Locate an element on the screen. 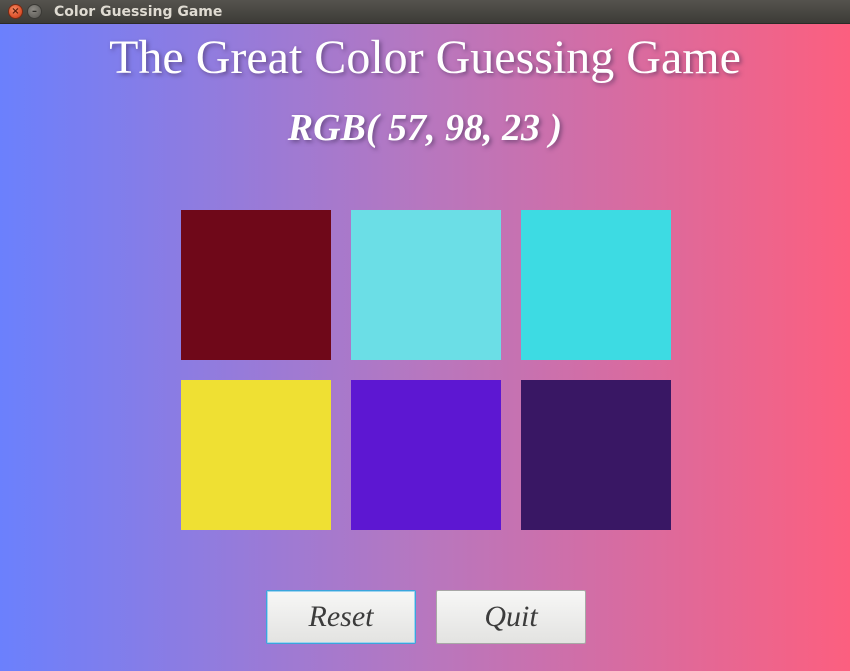  minimize-window-icon: – is located at coordinates (34, 11).